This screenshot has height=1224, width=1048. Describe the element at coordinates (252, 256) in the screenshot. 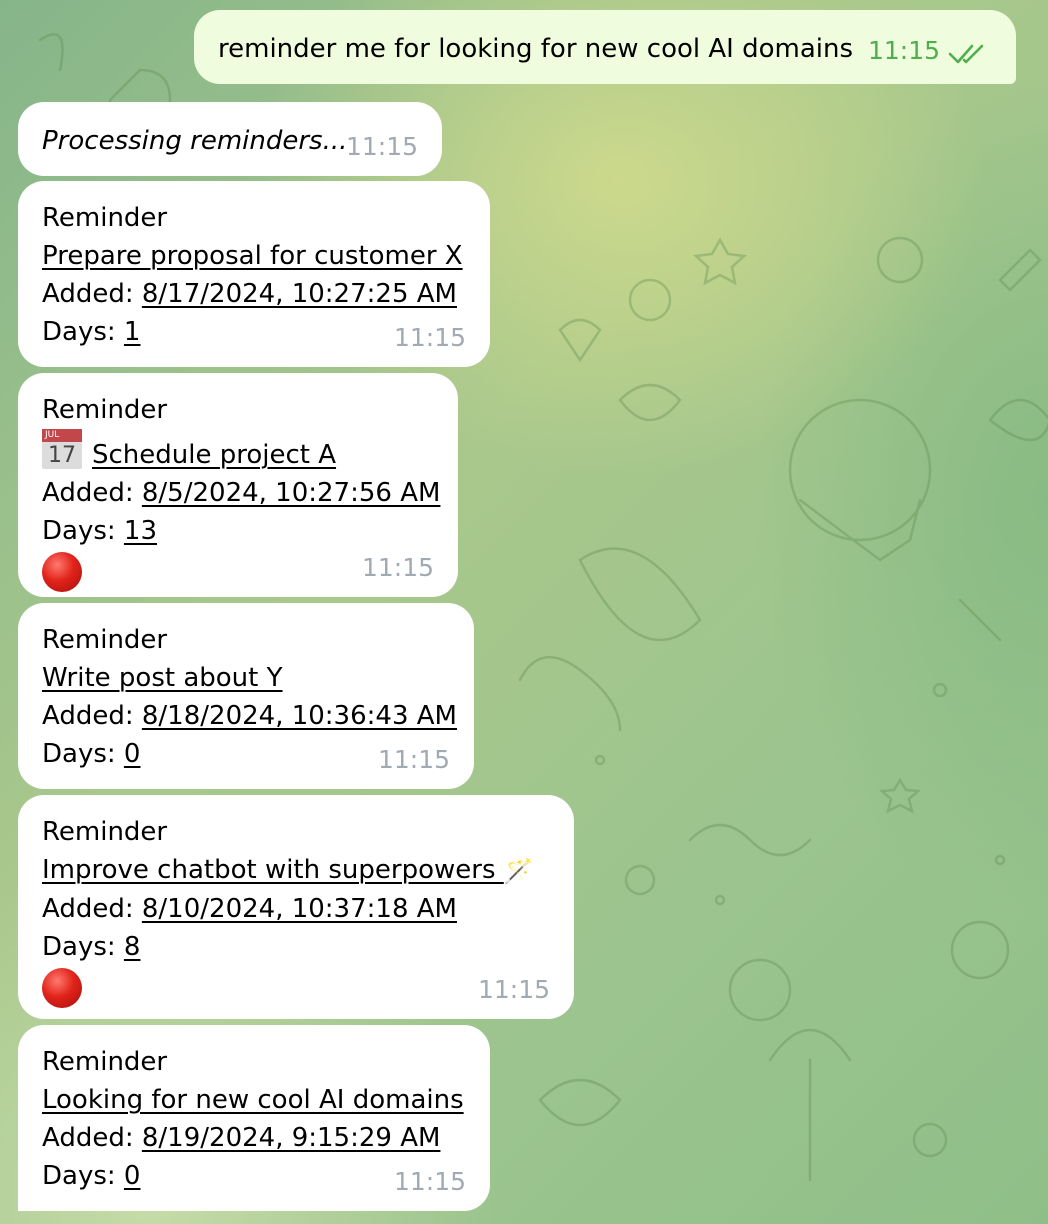

I see `reminder-title-link: Prepare proposal for customer X` at that location.